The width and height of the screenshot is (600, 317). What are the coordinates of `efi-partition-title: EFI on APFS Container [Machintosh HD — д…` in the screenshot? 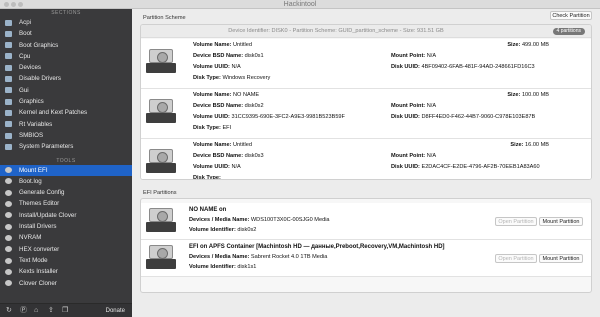 It's located at (317, 247).